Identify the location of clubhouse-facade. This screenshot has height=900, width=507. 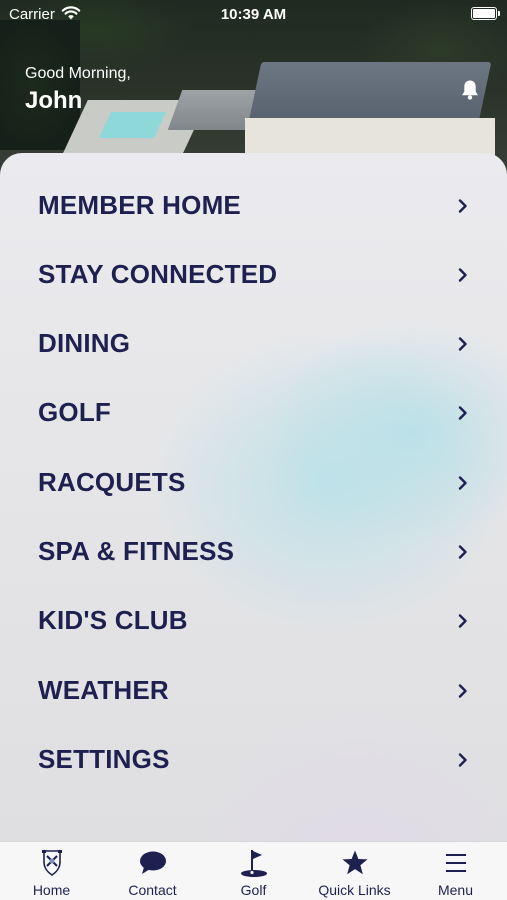
(370, 138).